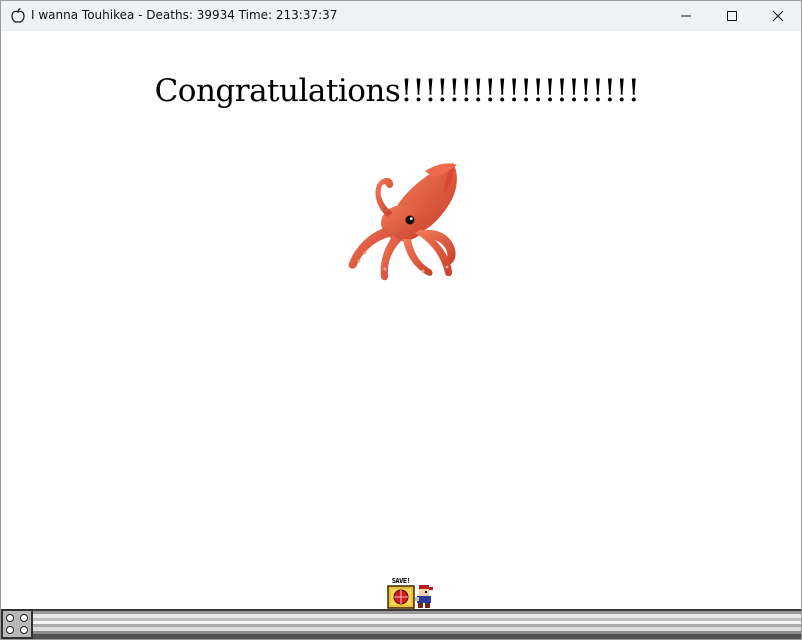 This screenshot has width=802, height=640. What do you see at coordinates (424, 596) in the screenshot?
I see `the-kid-sprite` at bounding box center [424, 596].